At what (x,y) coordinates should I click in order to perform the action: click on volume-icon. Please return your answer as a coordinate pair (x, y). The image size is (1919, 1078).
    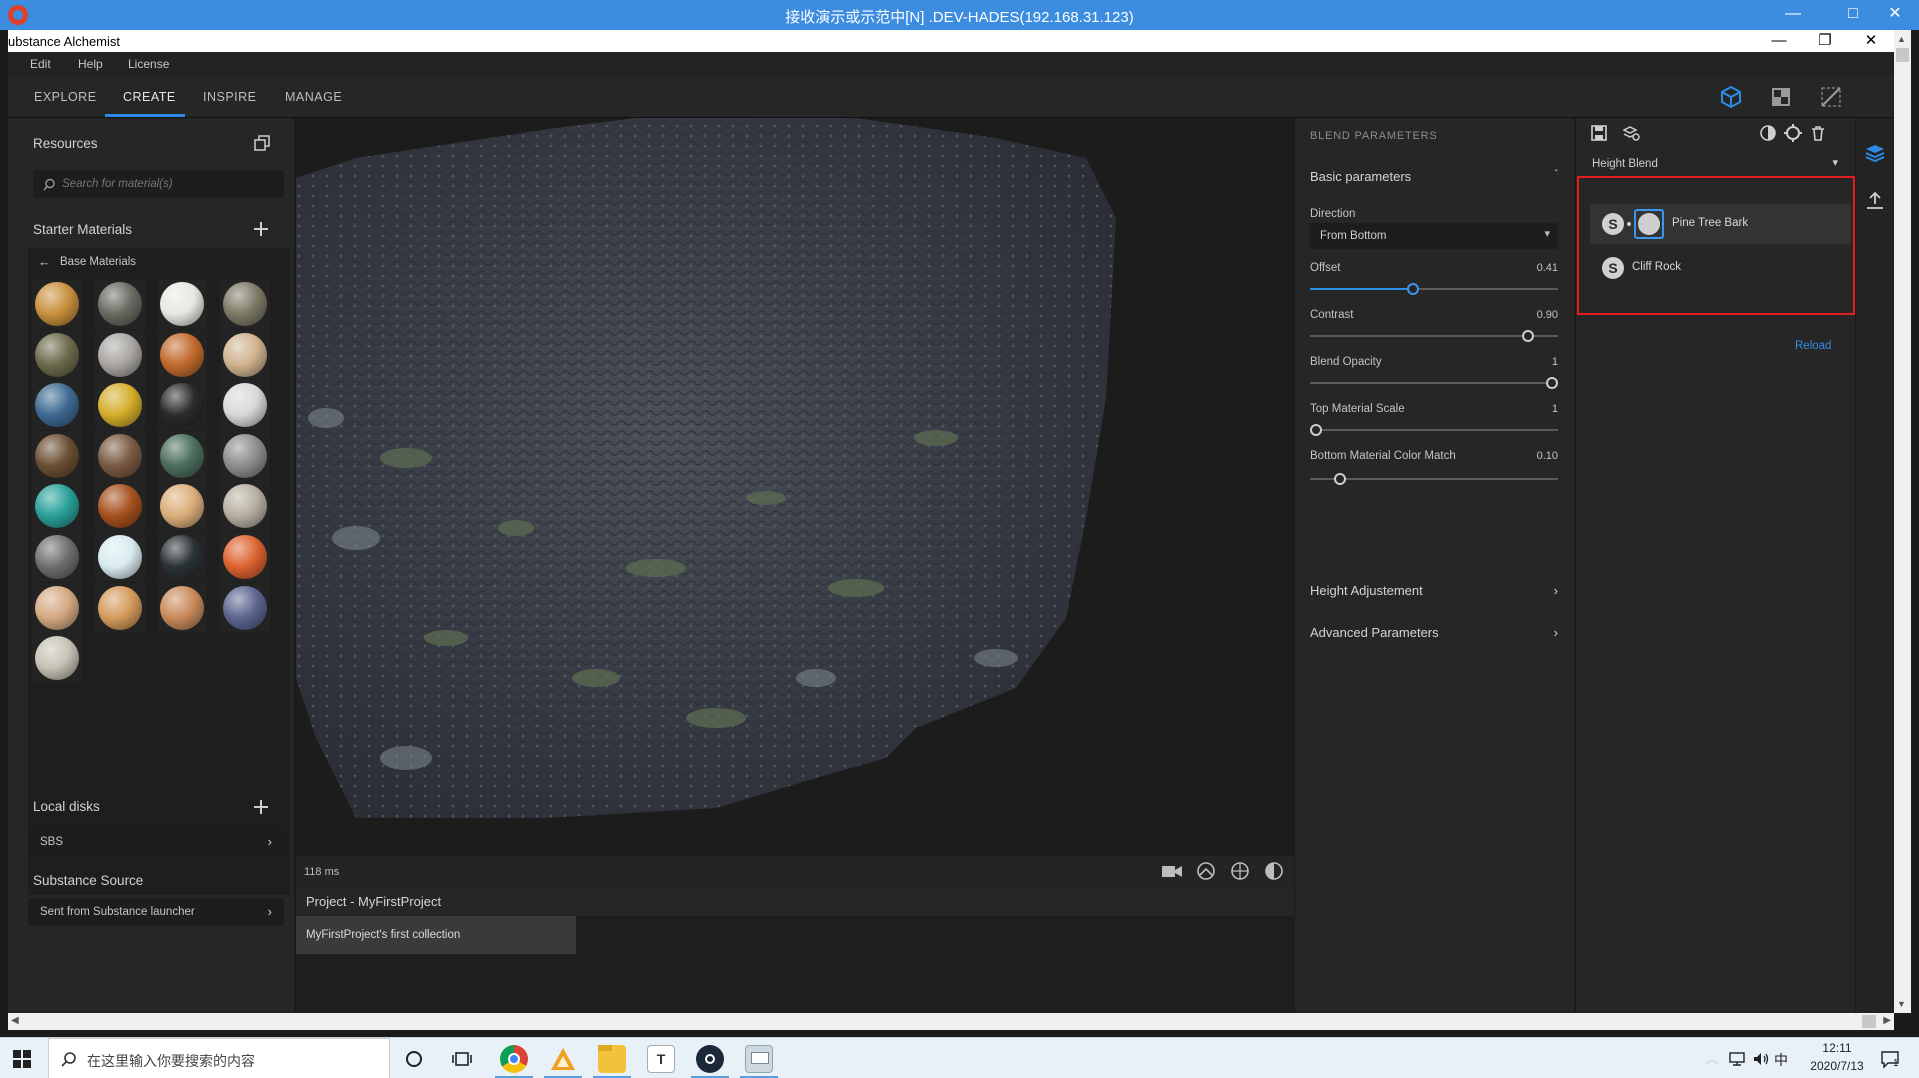
    Looking at the image, I should click on (1761, 1059).